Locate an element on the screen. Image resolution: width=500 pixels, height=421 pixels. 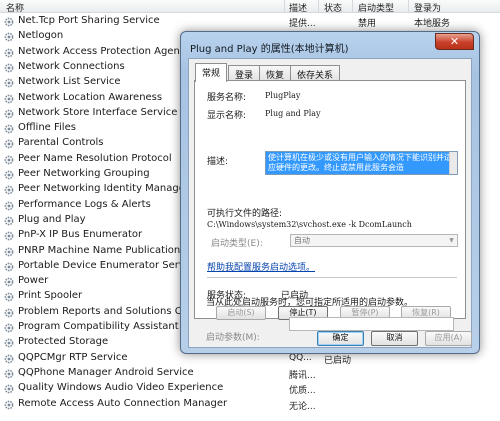
service-name: Protected Storage is located at coordinates (63, 342).